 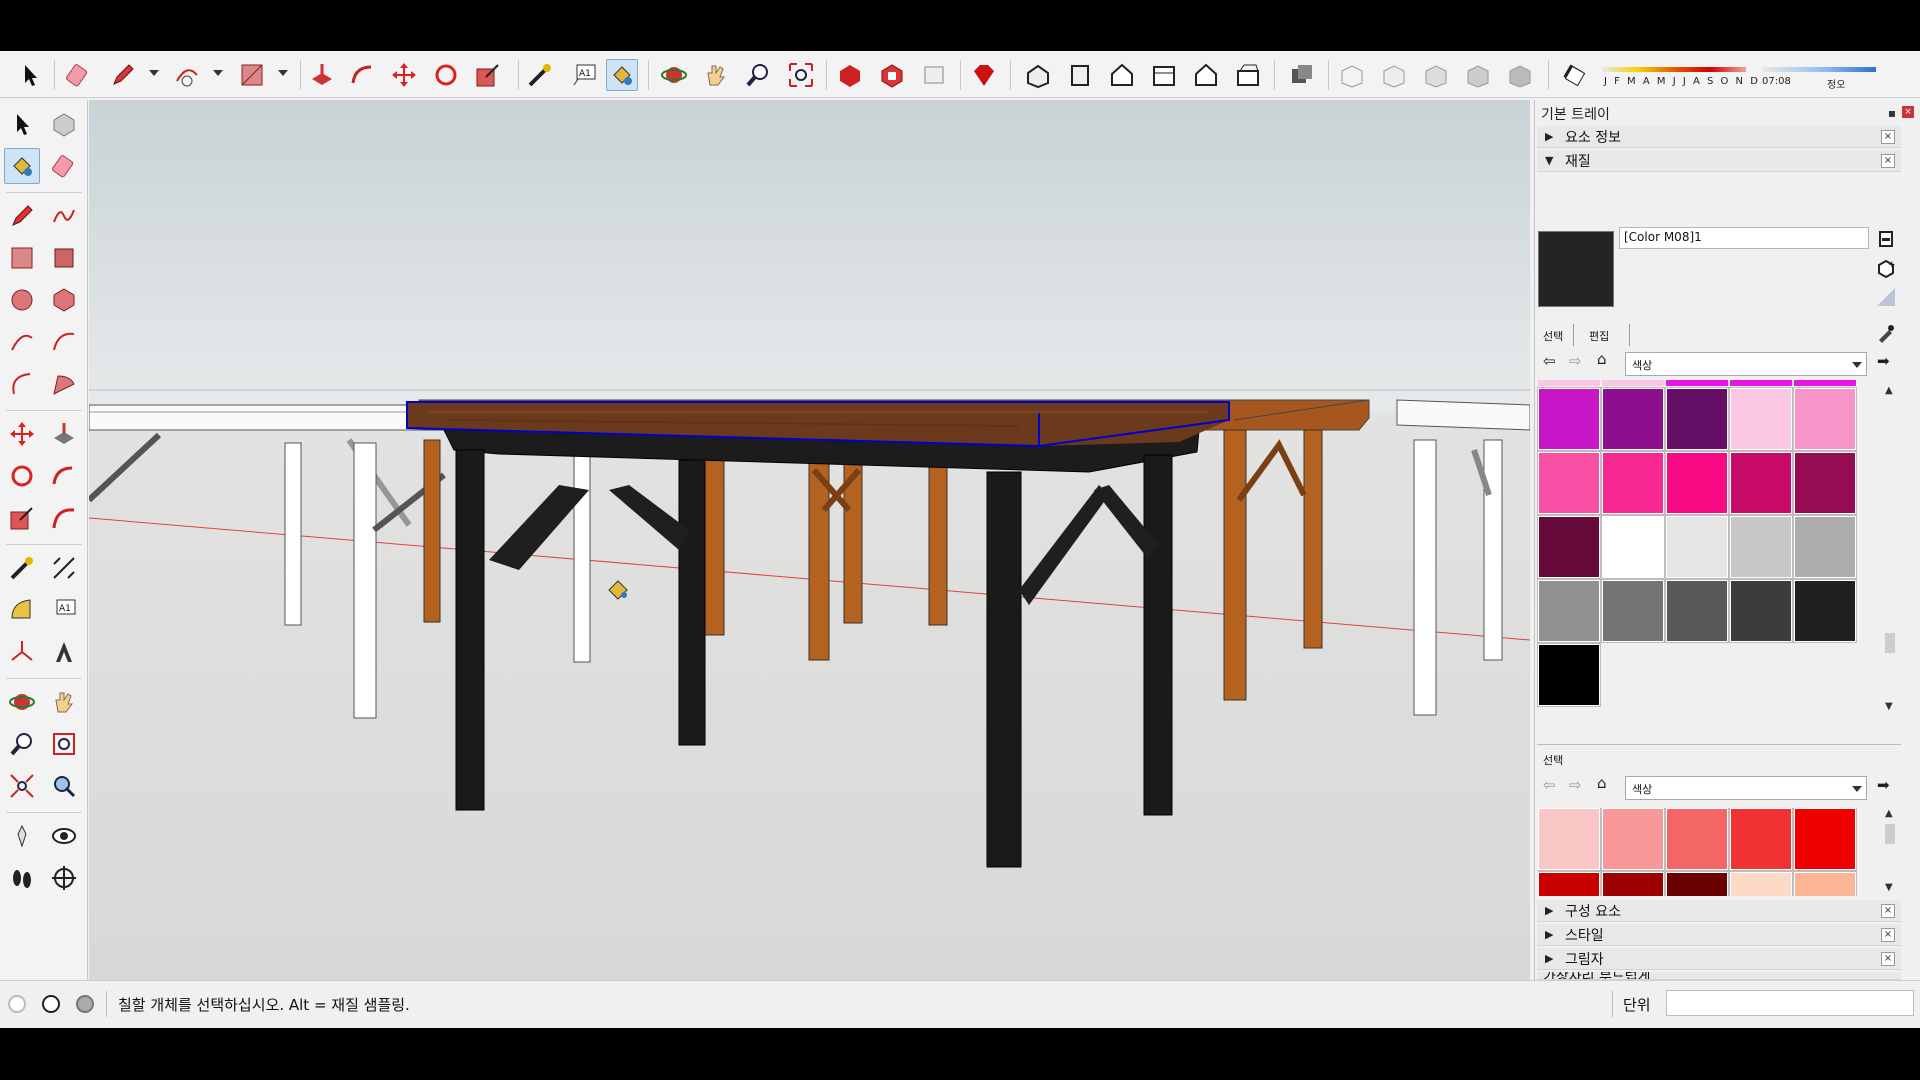 I want to click on 3d-warehouse-icon, so click(x=850, y=75).